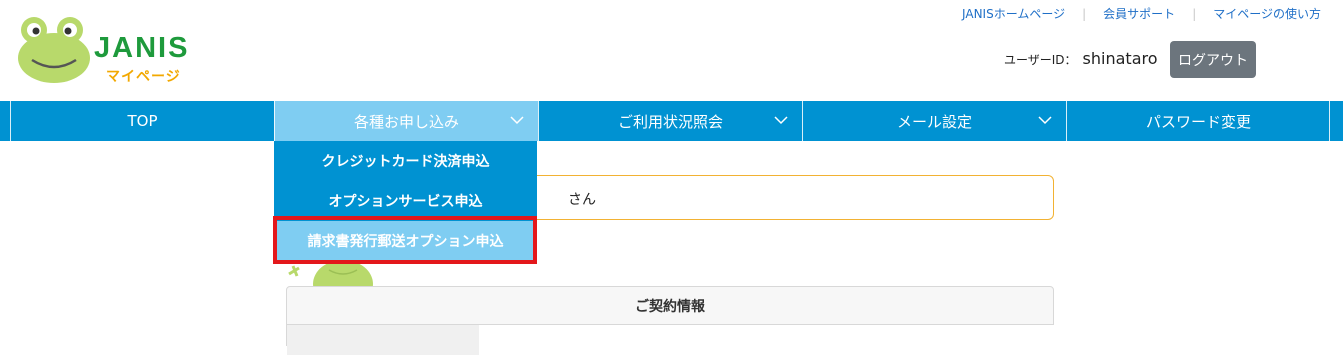  I want to click on nav-item-applications: 各種お申し込み, so click(406, 121).